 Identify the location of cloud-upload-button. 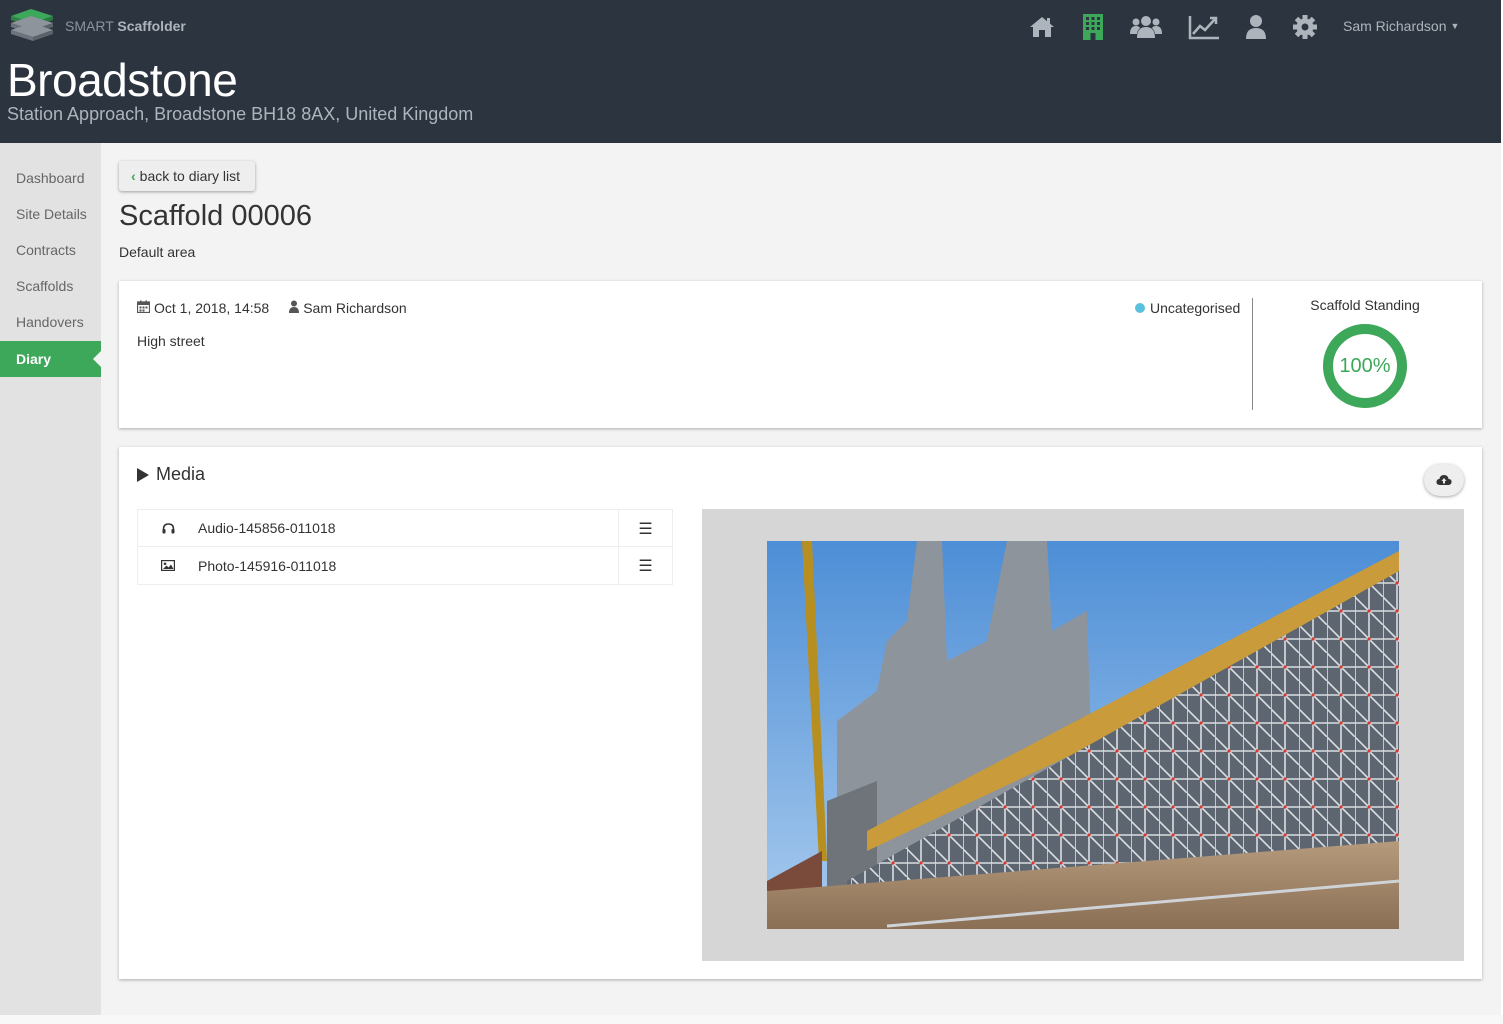
(1444, 480).